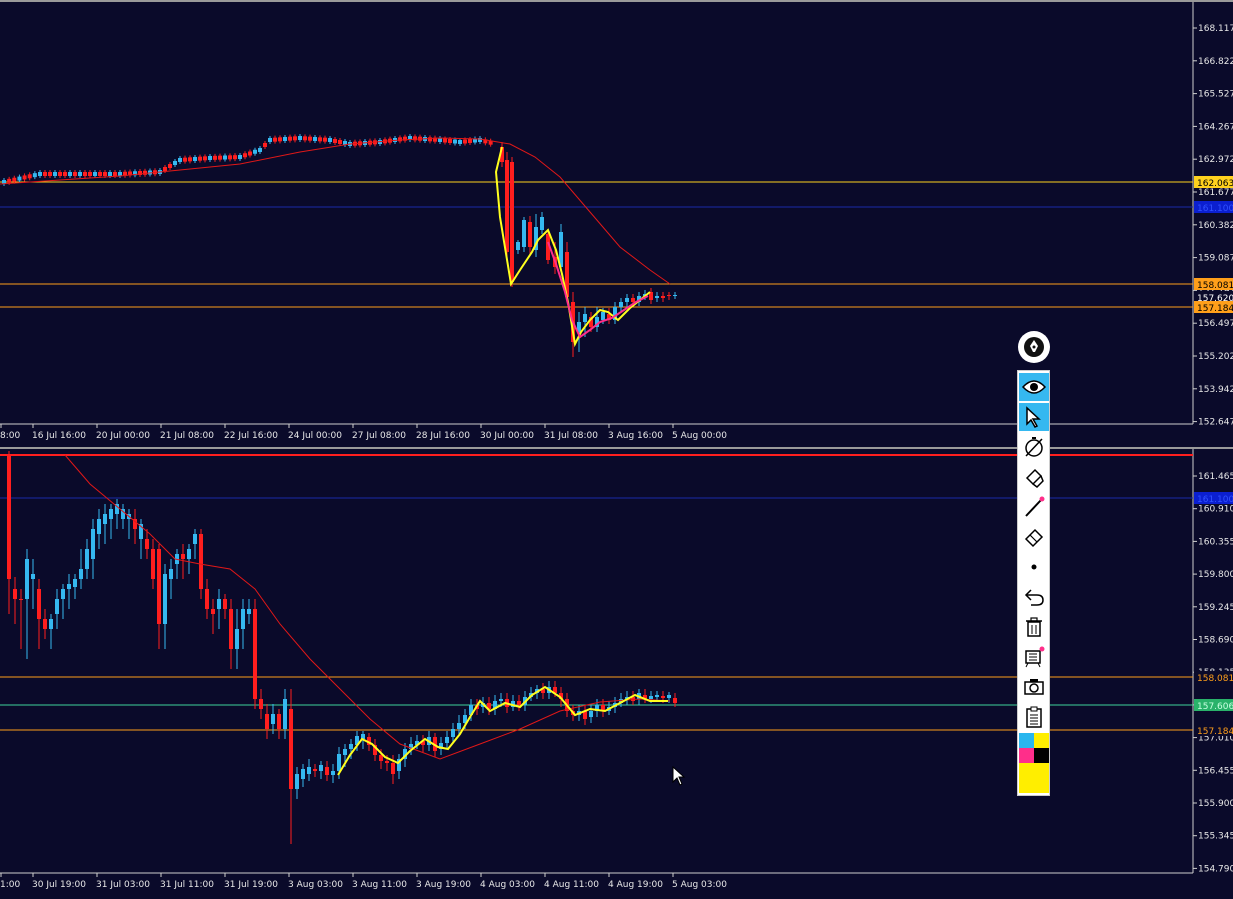 This screenshot has width=1233, height=899. What do you see at coordinates (1034, 627) in the screenshot?
I see `trash-icon` at bounding box center [1034, 627].